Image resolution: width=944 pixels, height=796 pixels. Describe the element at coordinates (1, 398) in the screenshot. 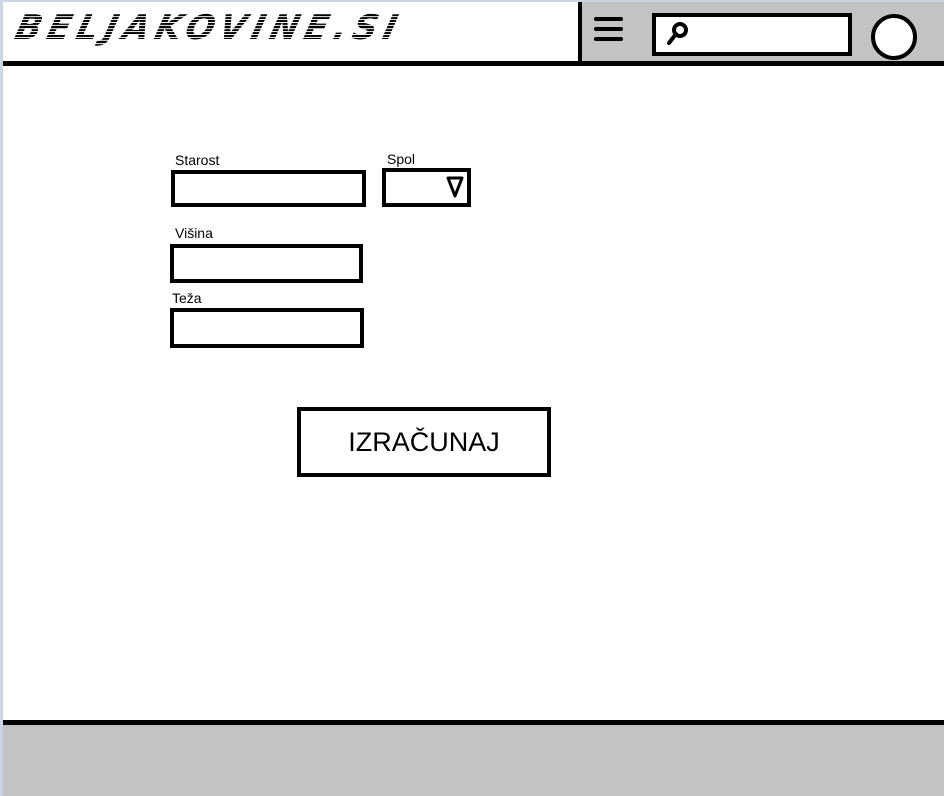

I see `window-frame-left` at that location.